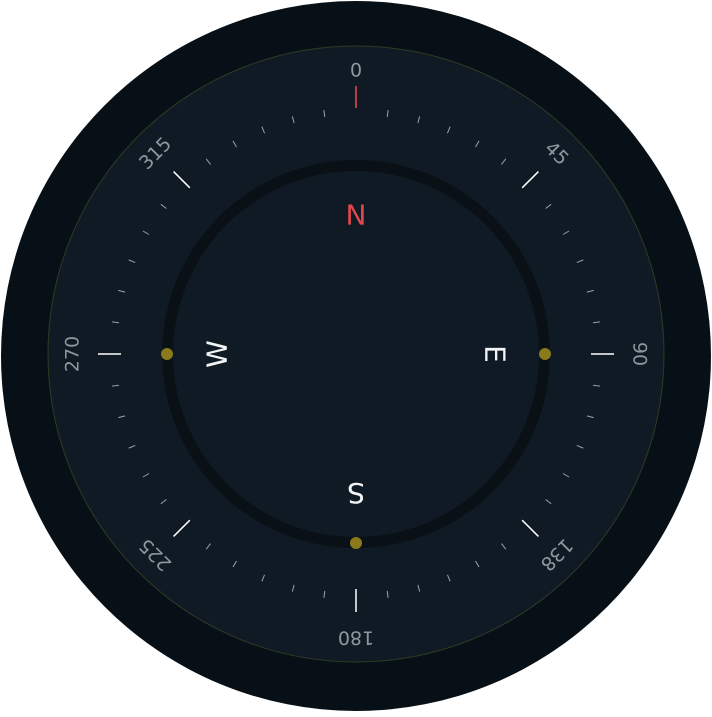  What do you see at coordinates (356, 215) in the screenshot?
I see `cardinal-n: N` at bounding box center [356, 215].